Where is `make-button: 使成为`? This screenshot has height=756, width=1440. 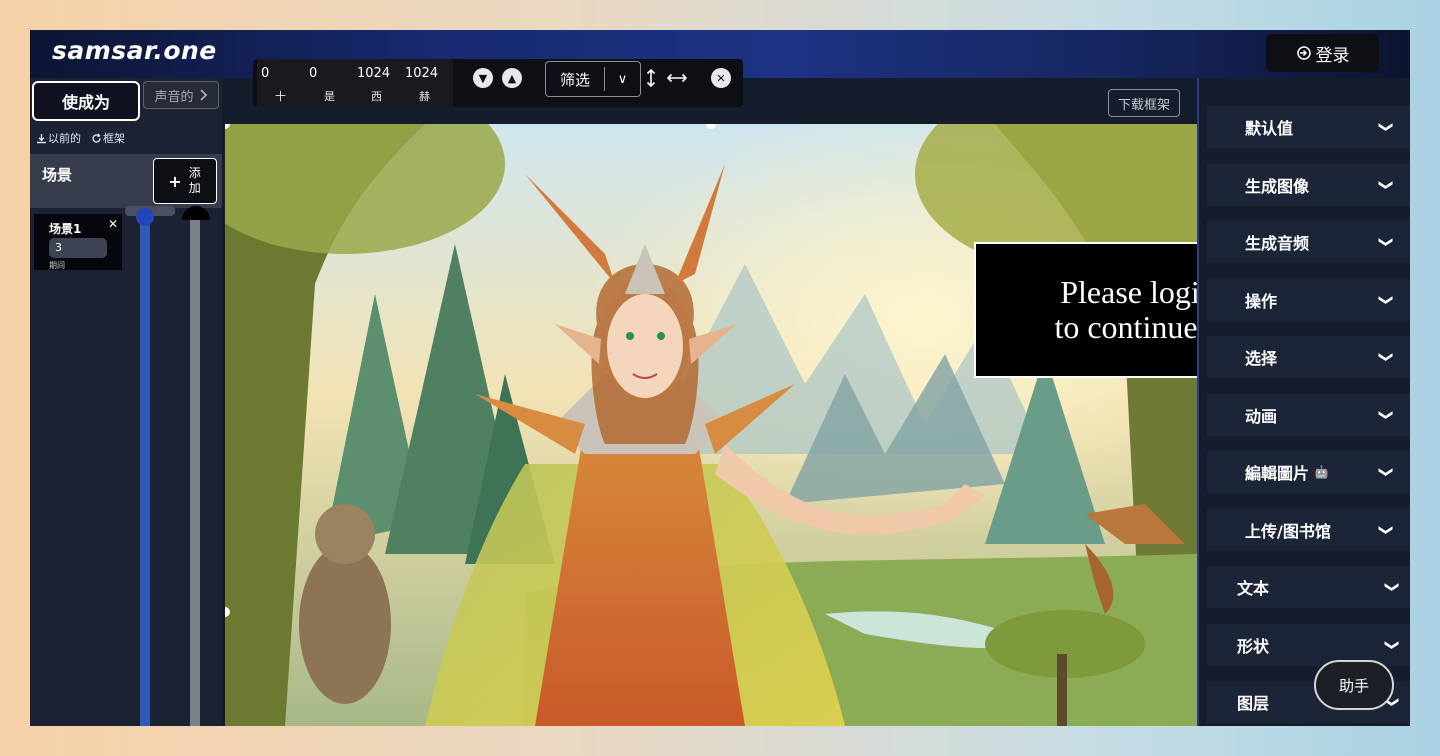
make-button: 使成为 is located at coordinates (86, 101).